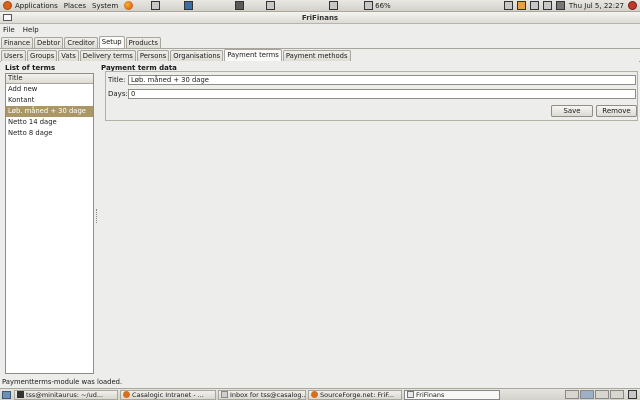 This screenshot has width=640, height=400. Describe the element at coordinates (534, 5) in the screenshot. I see `network-icon` at that location.